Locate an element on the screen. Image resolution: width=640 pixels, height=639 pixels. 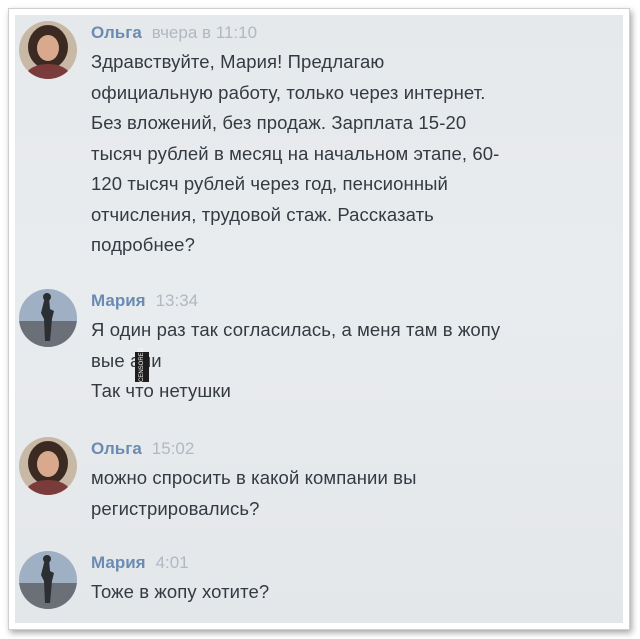
message-line: Здравствуйте, Мария! Предлагаю is located at coordinates (238, 61).